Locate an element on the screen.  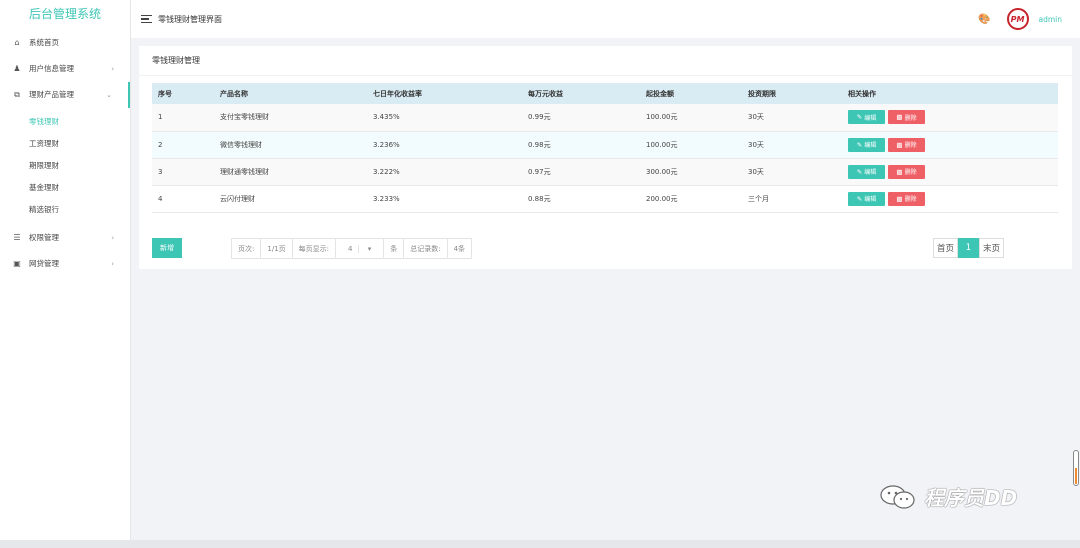
table-cell: 0.99元 is located at coordinates (581, 118).